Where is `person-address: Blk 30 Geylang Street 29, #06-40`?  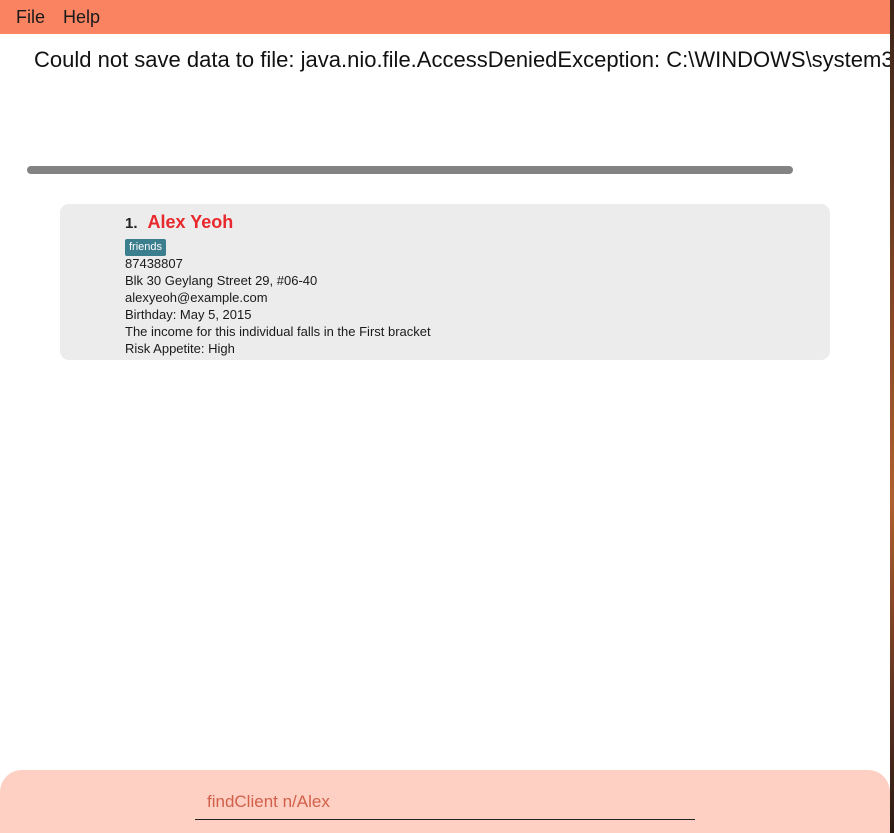 person-address: Blk 30 Geylang Street 29, #06-40 is located at coordinates (221, 280).